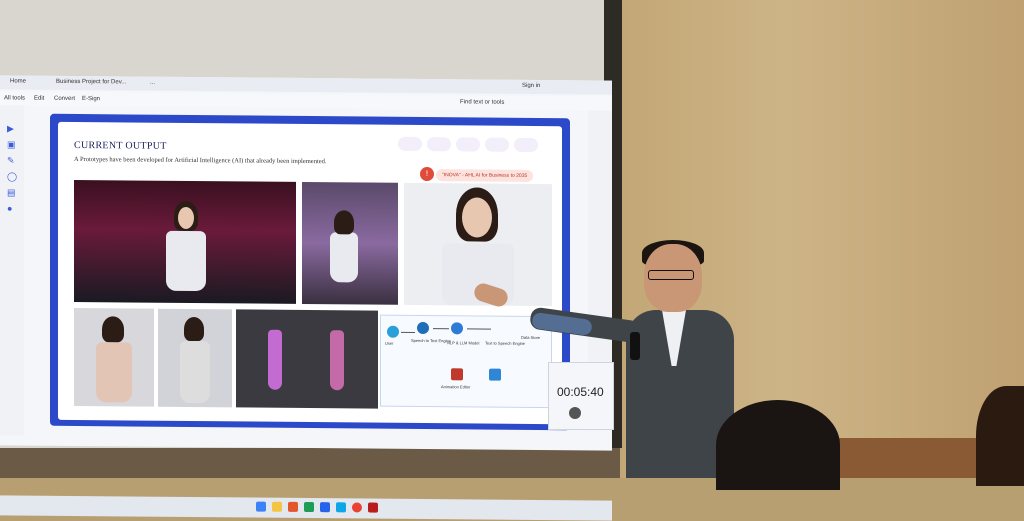 Image resolution: width=1024 pixels, height=521 pixels. I want to click on menu-esign: E-Sign, so click(91, 99).